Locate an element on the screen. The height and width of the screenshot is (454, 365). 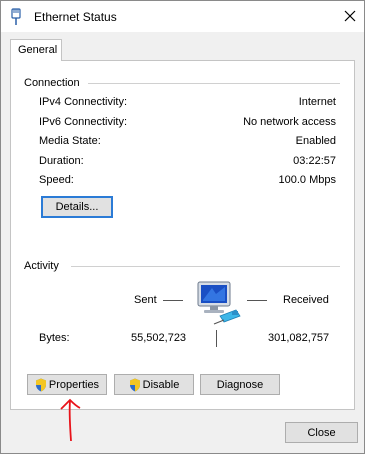
disable-button: Disable is located at coordinates (154, 384).